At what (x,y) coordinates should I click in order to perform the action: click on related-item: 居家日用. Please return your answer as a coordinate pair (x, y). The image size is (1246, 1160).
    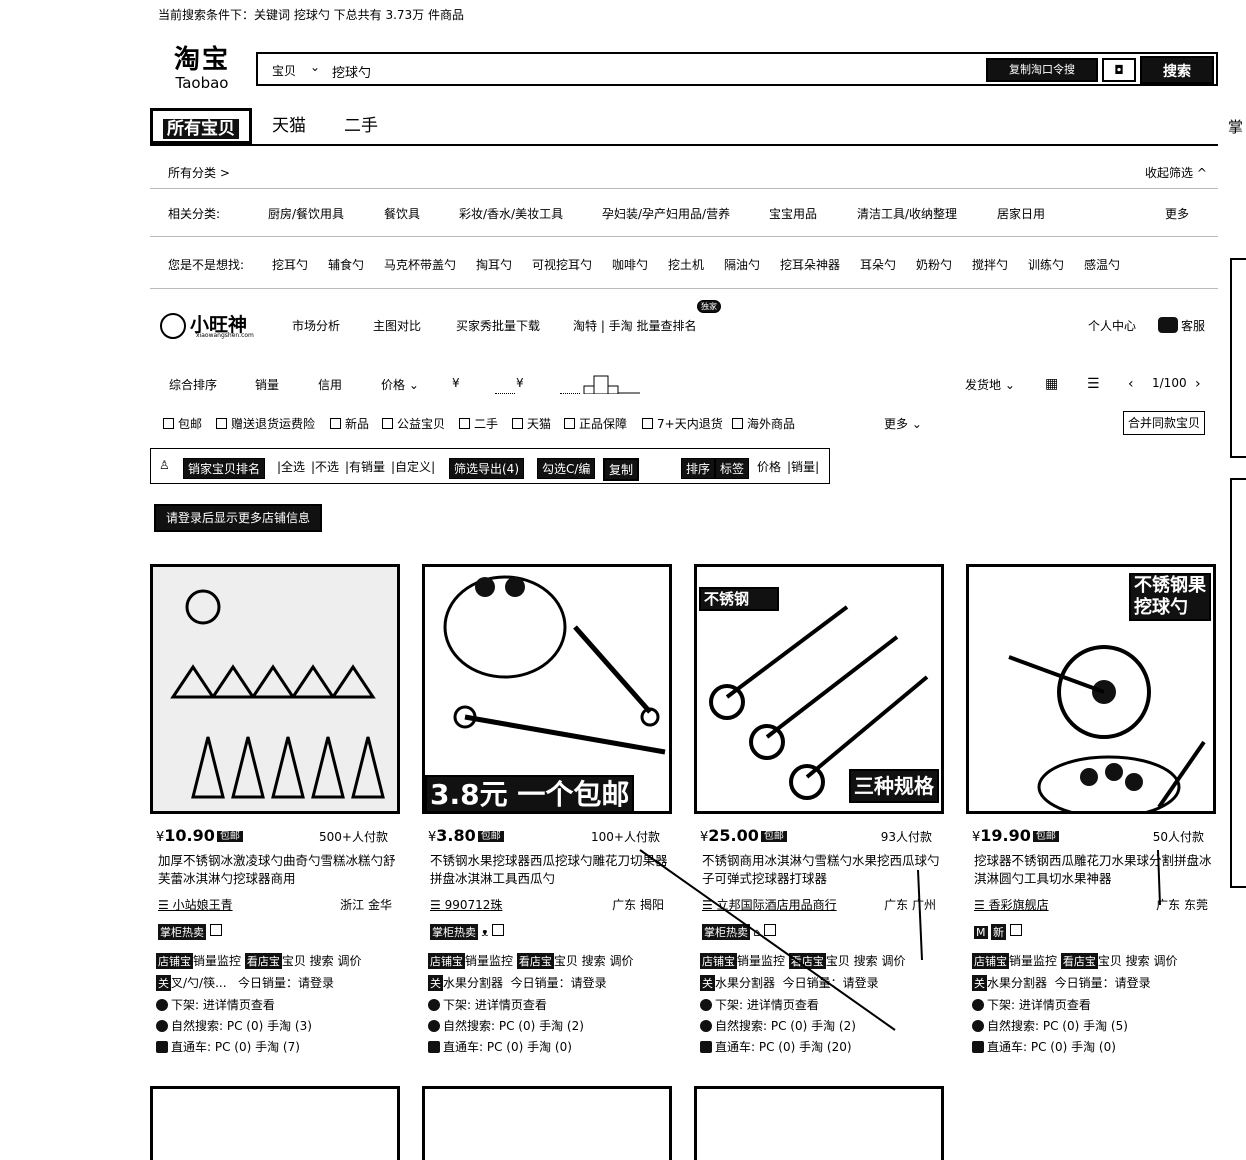
    Looking at the image, I should click on (1021, 213).